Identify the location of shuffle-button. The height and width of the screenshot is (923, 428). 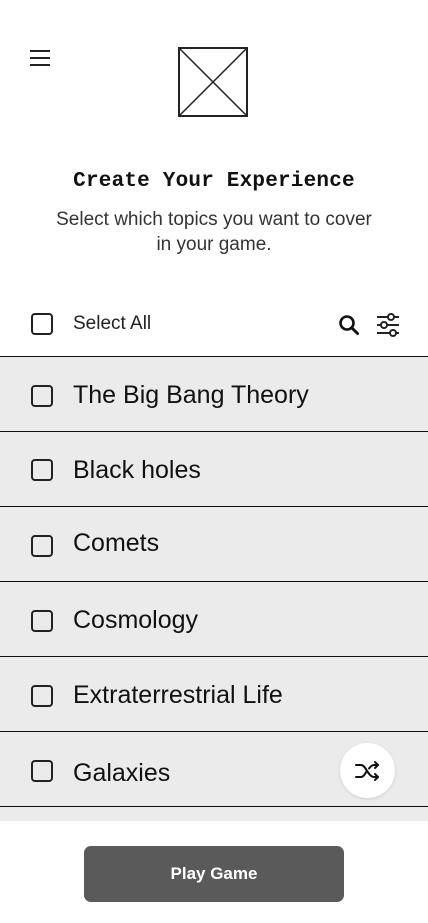
(367, 770).